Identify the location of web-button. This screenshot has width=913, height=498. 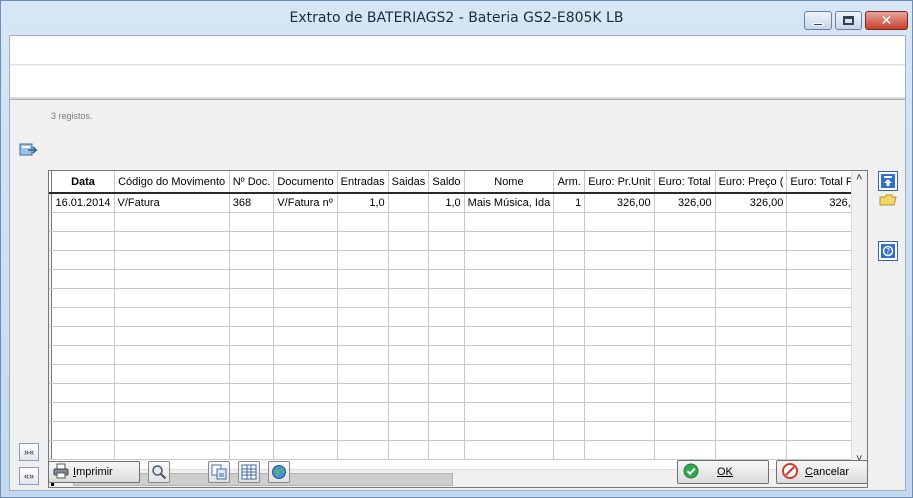
(279, 472).